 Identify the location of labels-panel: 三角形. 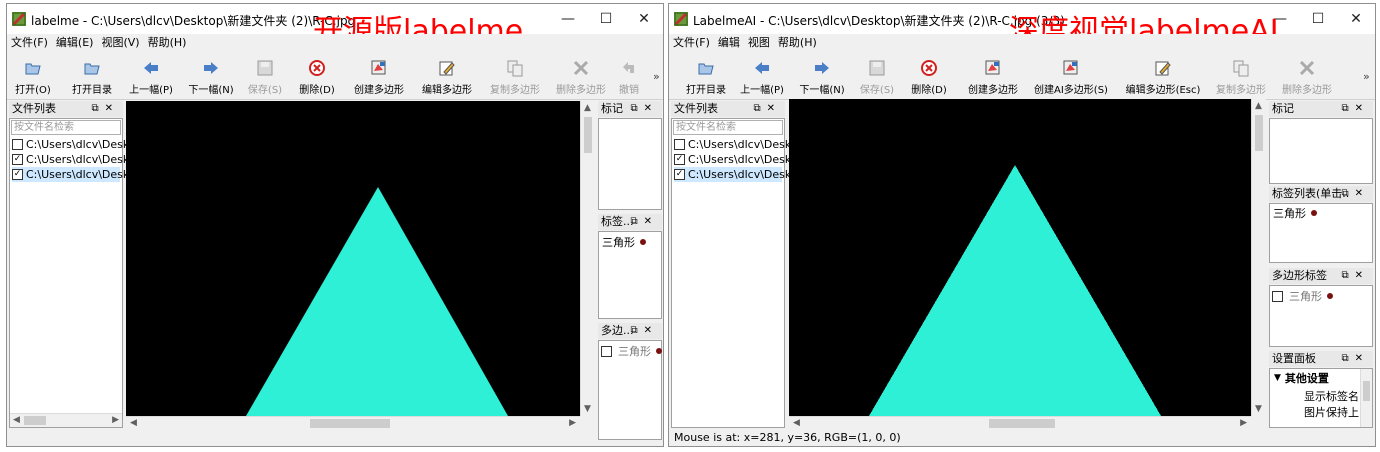
(630, 275).